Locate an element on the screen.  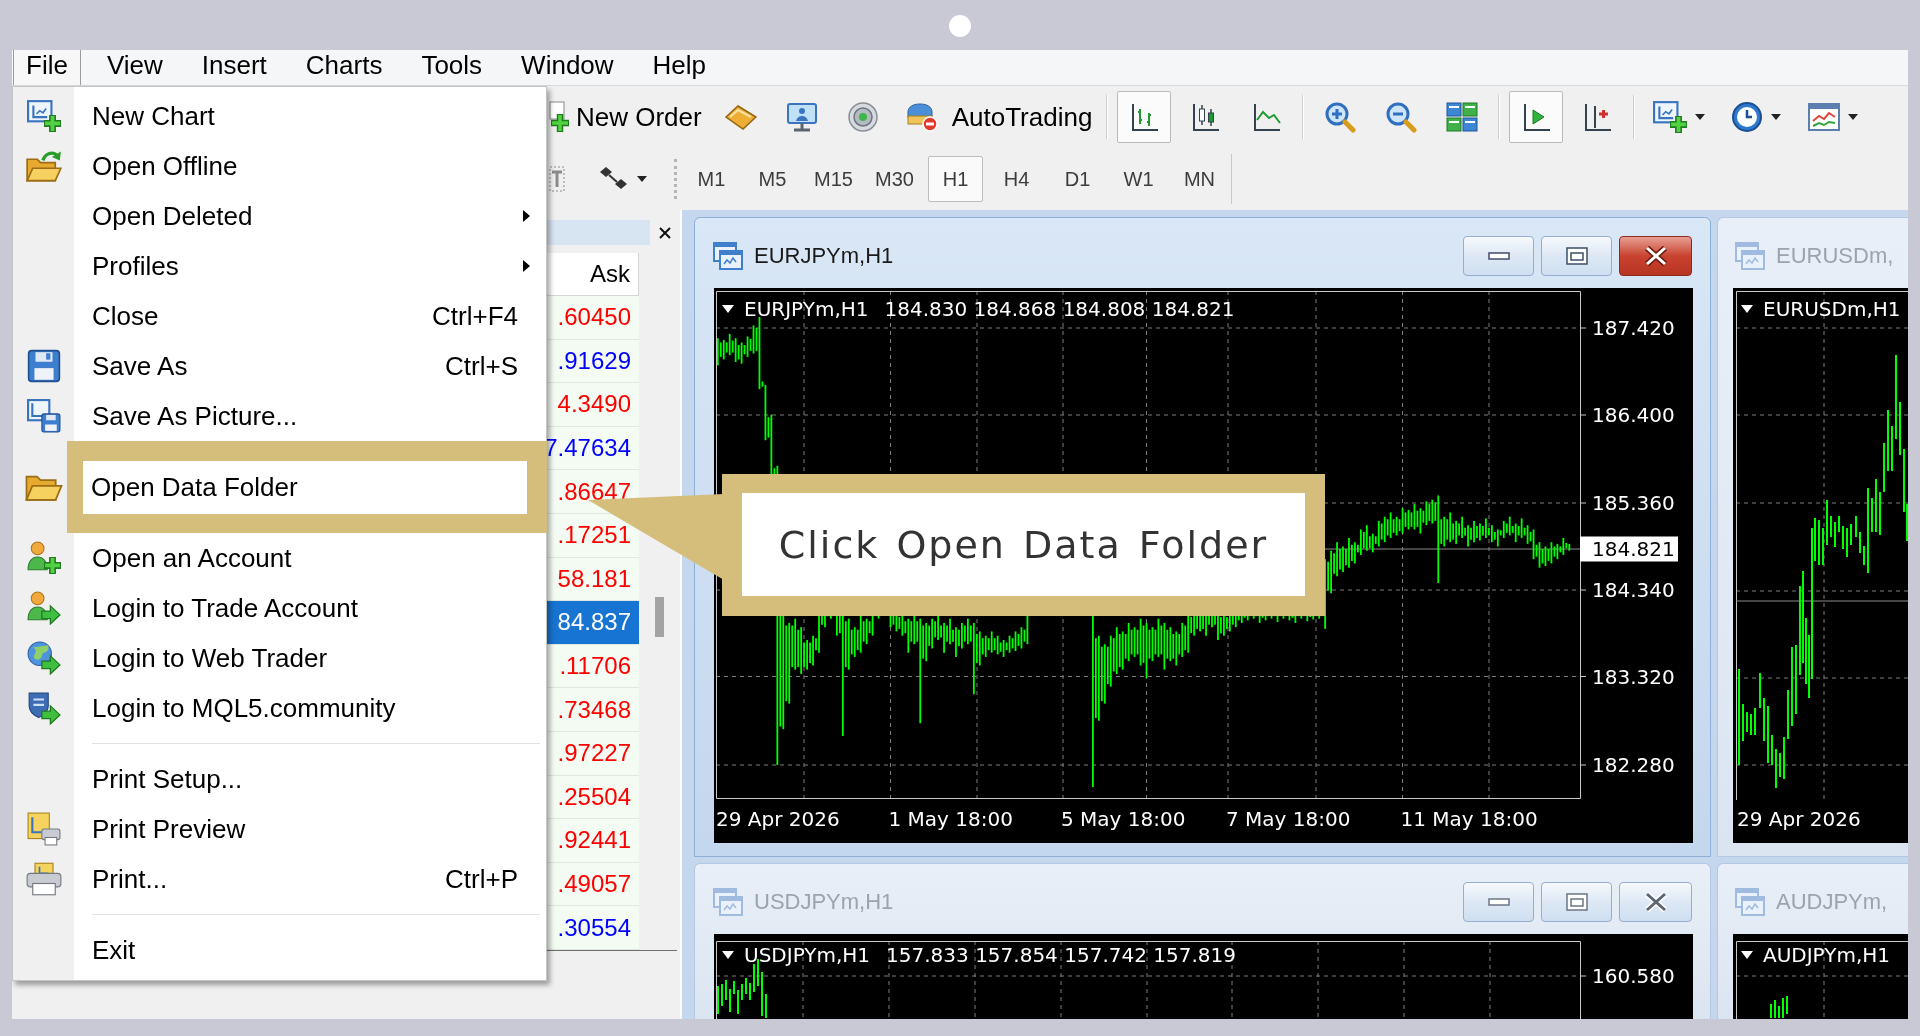
chart-symbol: EURJPYm,H1 is located at coordinates (806, 309).